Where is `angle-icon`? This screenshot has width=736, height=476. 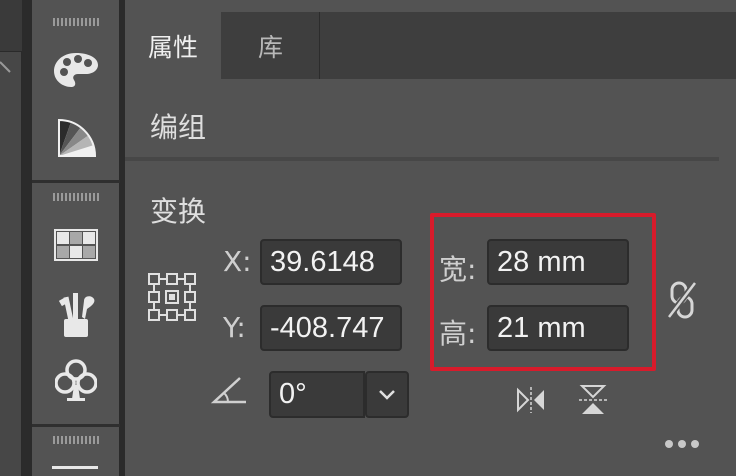 angle-icon is located at coordinates (229, 391).